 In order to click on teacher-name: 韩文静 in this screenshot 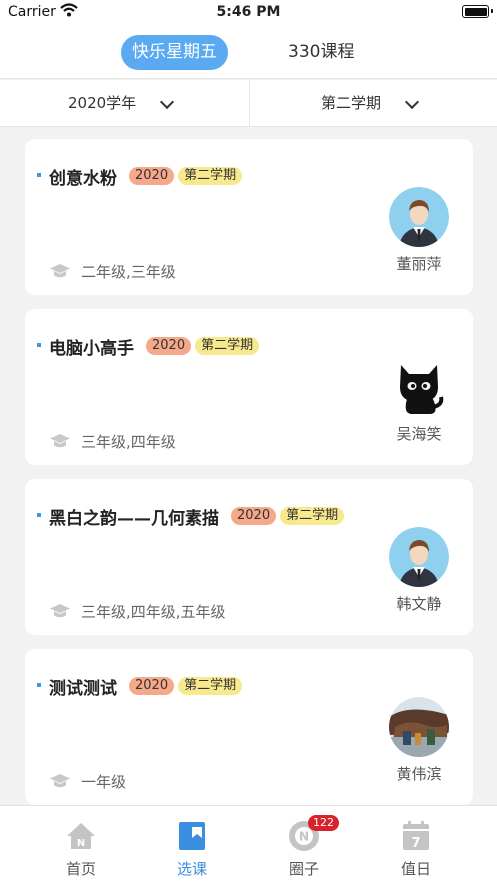, I will do `click(419, 604)`.